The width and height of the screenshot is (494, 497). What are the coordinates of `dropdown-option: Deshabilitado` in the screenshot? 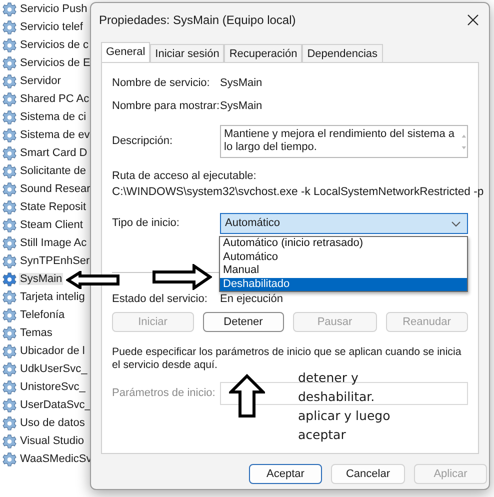 It's located at (343, 284).